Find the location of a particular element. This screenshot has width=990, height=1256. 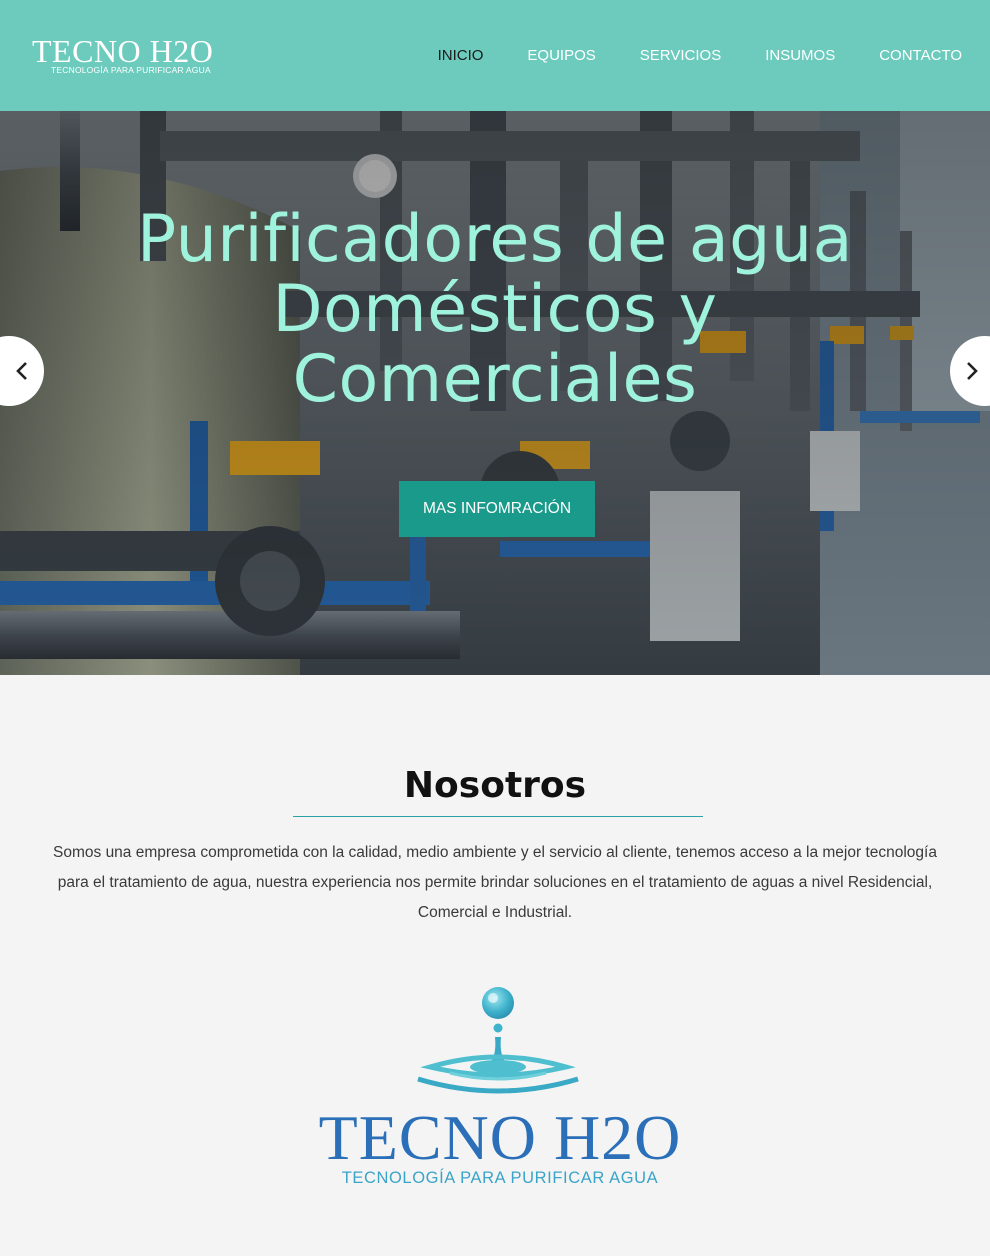

nav-item-inicio: INICIO is located at coordinates (461, 56).